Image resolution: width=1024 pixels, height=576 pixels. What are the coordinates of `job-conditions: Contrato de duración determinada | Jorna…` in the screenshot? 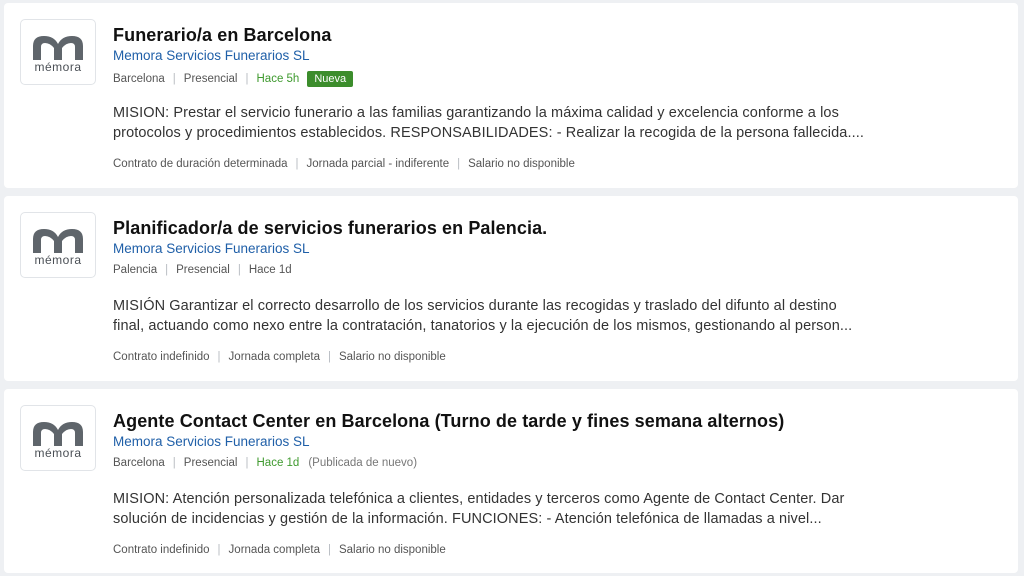 It's located at (344, 164).